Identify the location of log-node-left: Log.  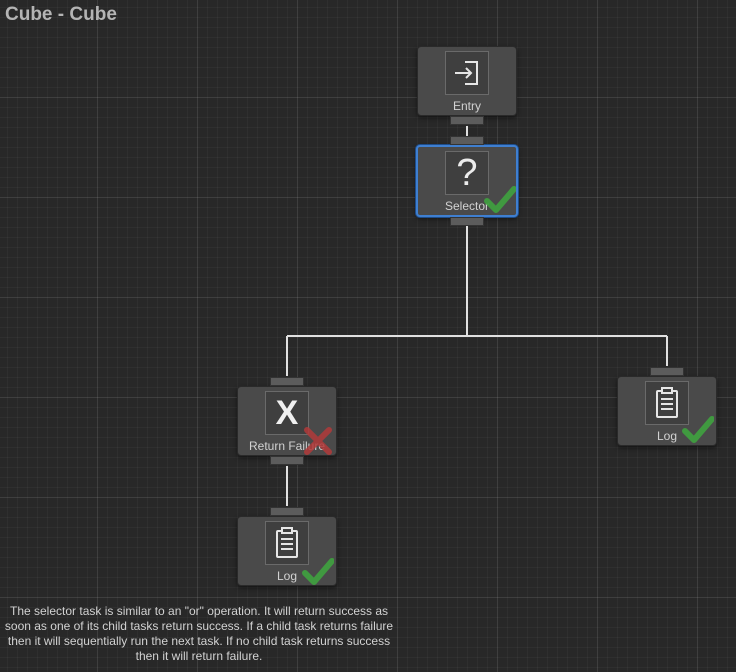
(287, 546).